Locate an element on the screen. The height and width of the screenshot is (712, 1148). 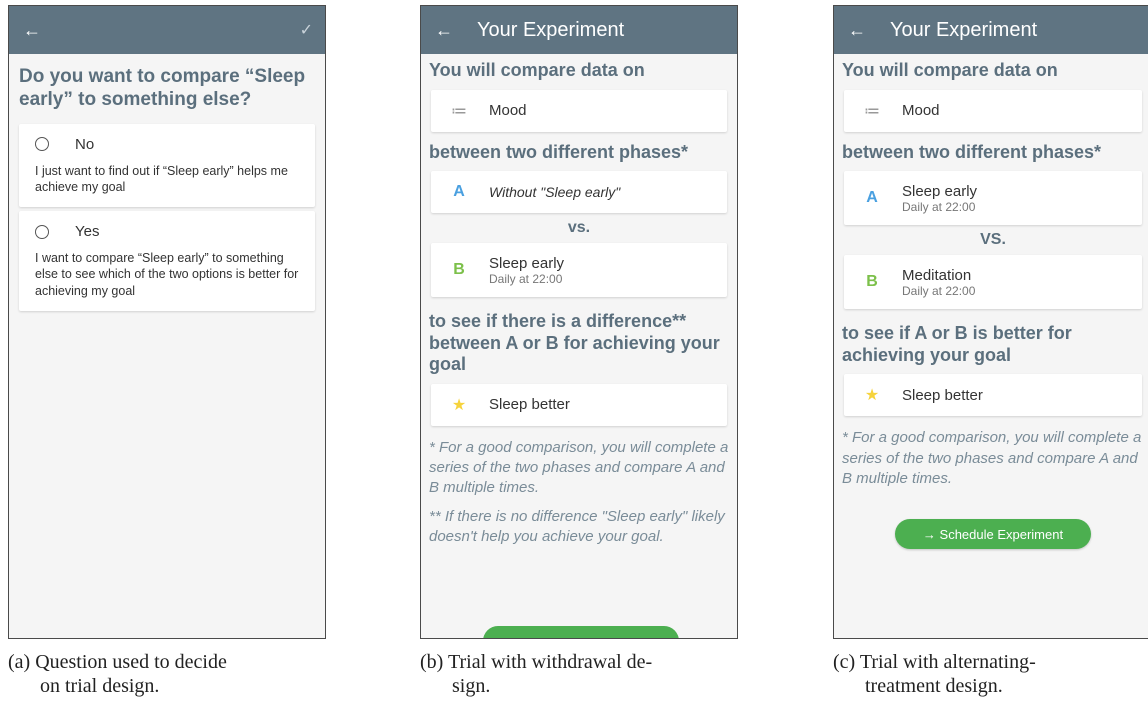
phase-a-schedule: Daily at 22:00 is located at coordinates (939, 206).